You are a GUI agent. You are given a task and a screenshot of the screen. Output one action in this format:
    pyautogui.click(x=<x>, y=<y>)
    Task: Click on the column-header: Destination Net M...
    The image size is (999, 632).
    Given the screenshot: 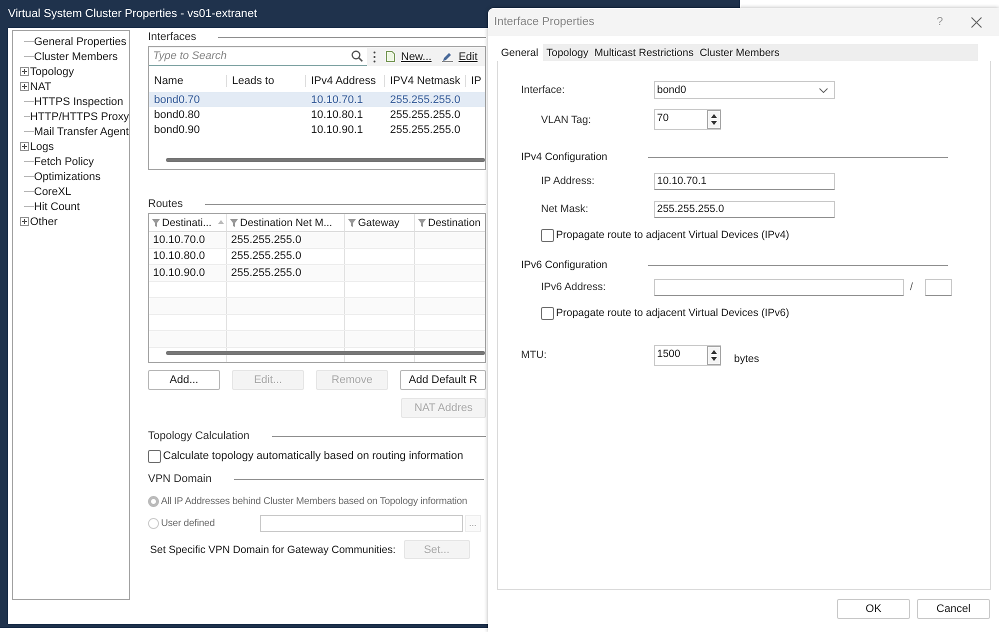 What is the action you would take?
    pyautogui.click(x=286, y=222)
    